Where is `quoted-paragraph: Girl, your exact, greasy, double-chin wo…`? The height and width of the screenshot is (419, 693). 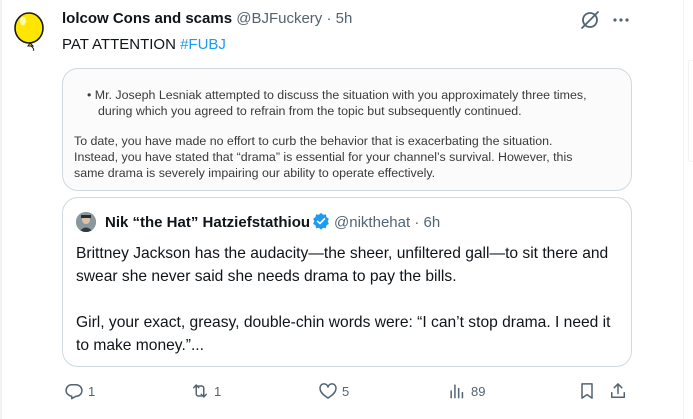 quoted-paragraph: Girl, your exact, greasy, double-chin wo… is located at coordinates (343, 334).